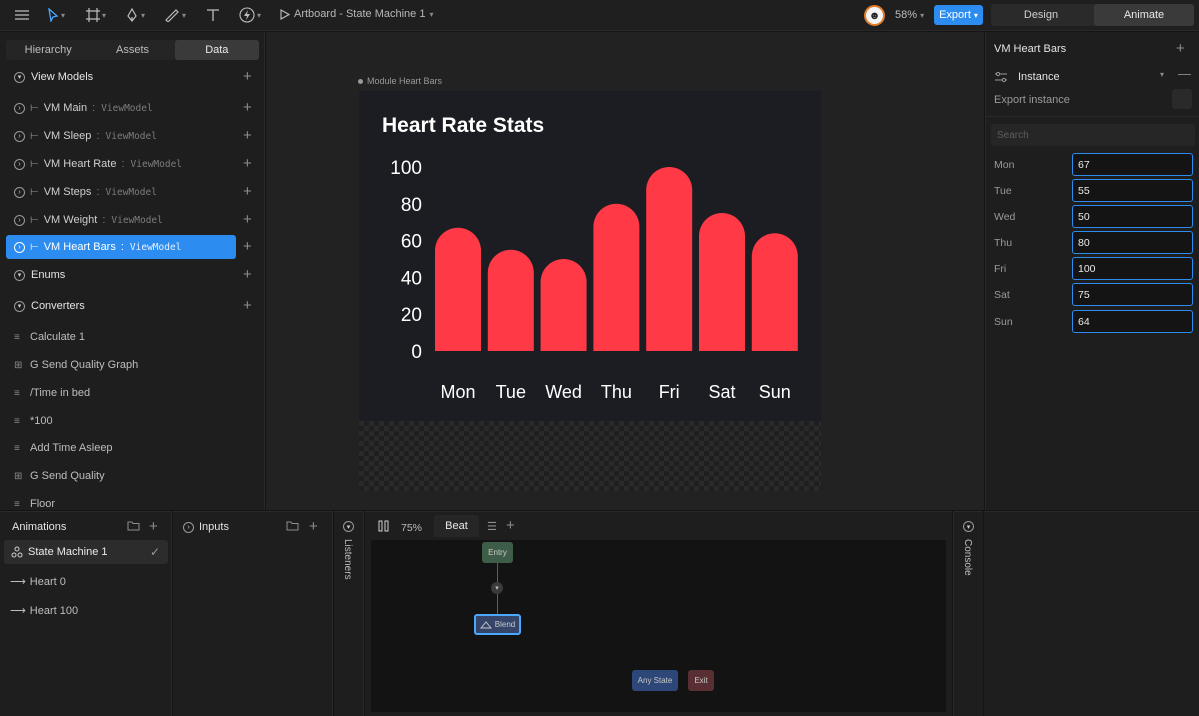 This screenshot has height=716, width=1199. What do you see at coordinates (86, 552) in the screenshot?
I see `state-machine-item: State Machine 1` at bounding box center [86, 552].